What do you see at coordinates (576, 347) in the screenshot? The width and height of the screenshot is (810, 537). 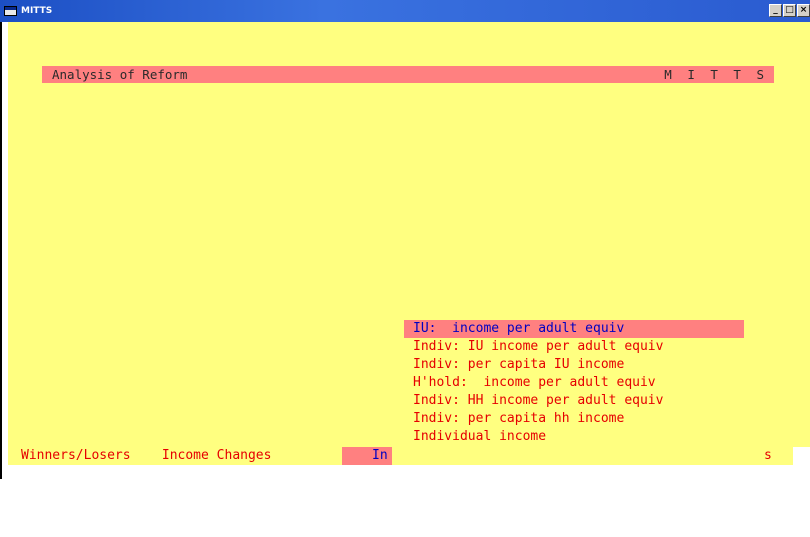 I see `menu-item-indiv-iu-income-per-adult-equiv: Indiv: IU income per adult equiv` at bounding box center [576, 347].